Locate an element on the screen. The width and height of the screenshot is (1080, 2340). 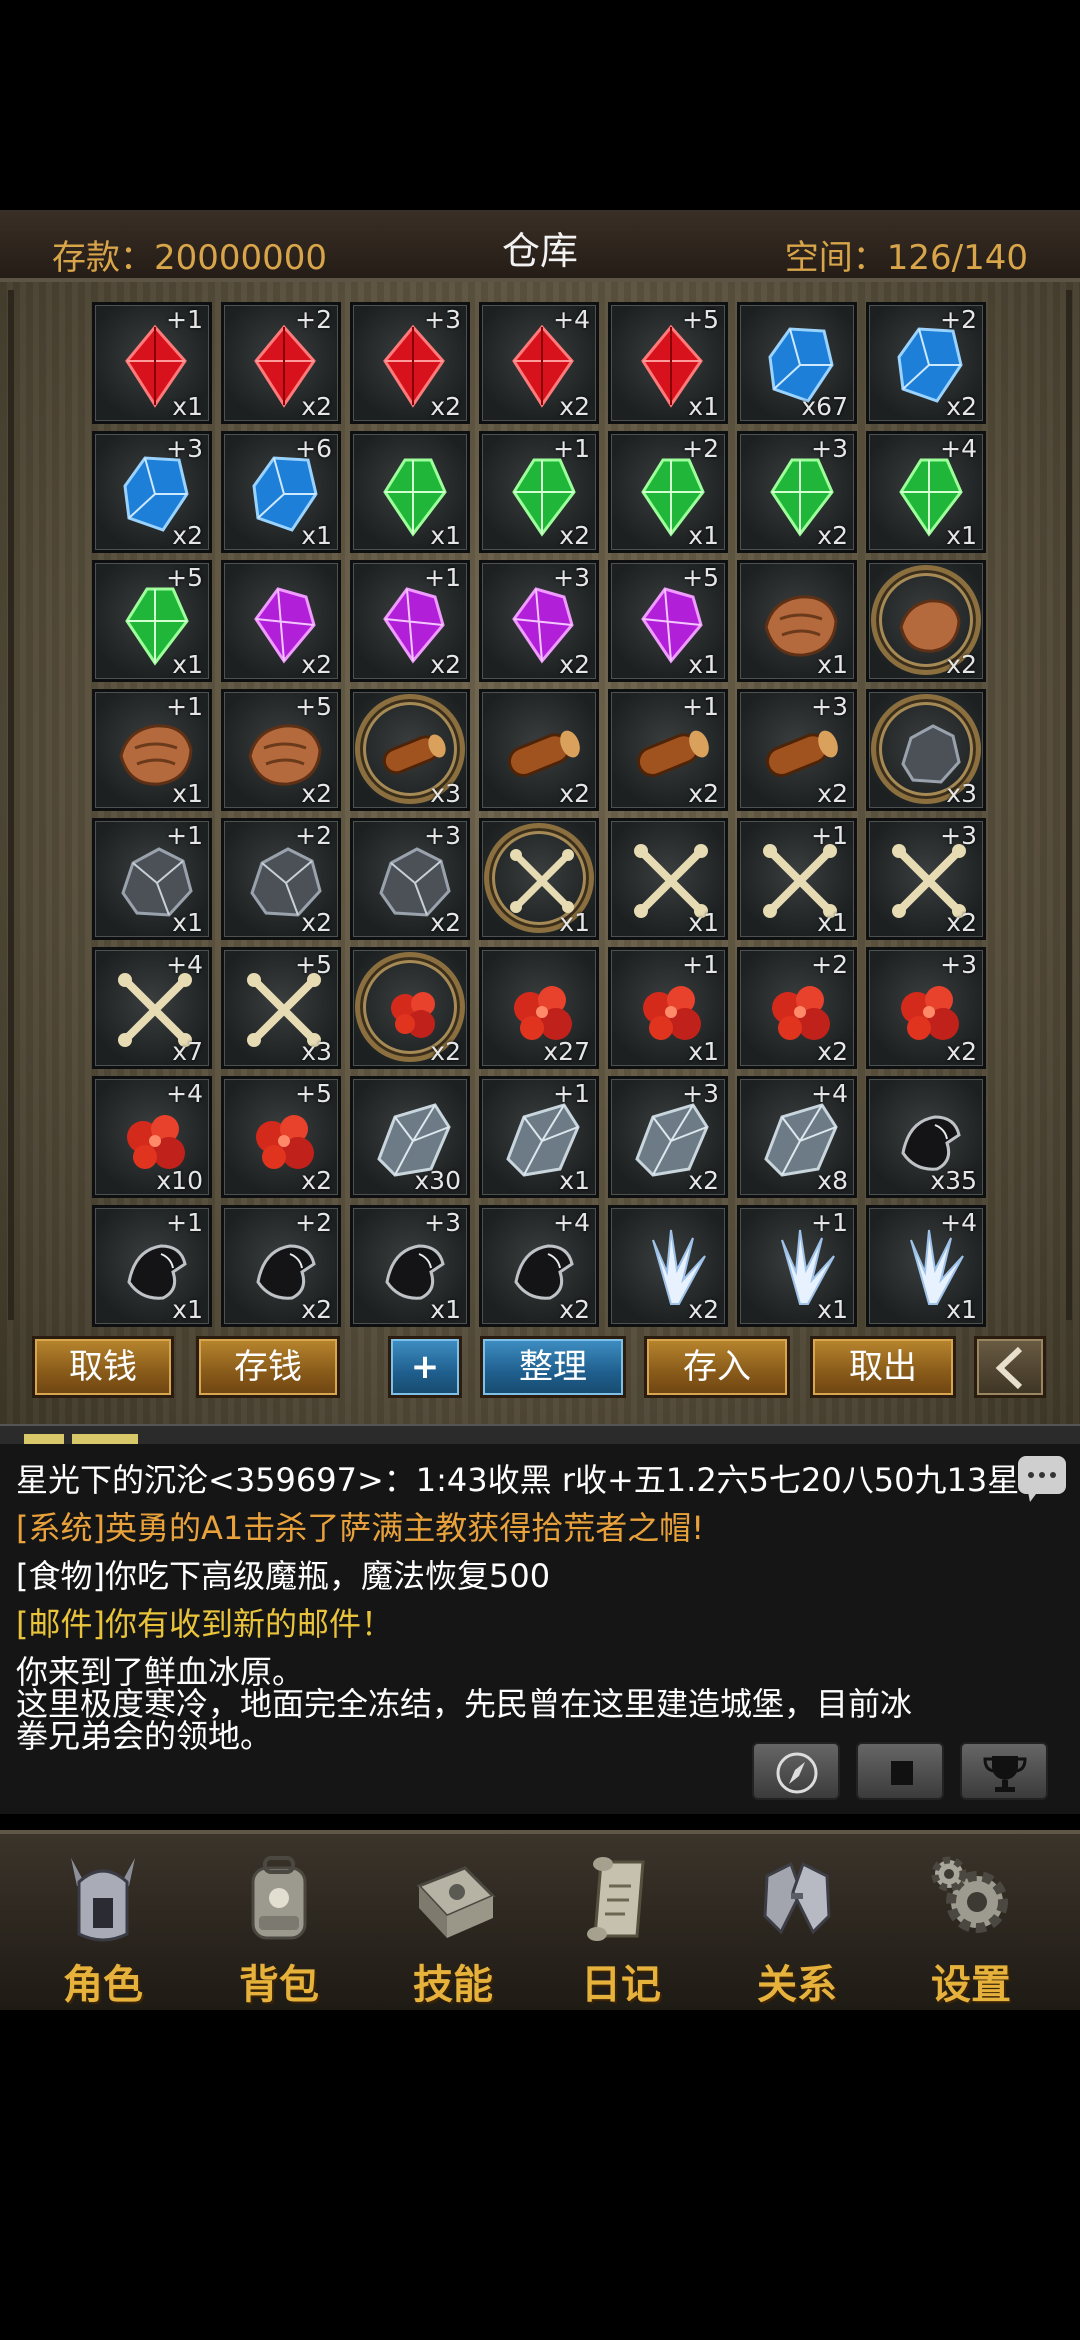
nav-settings: 设置 is located at coordinates (971, 1924).